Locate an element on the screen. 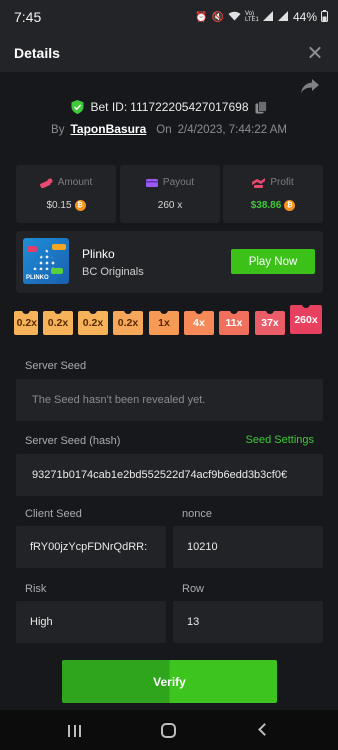  risk-field: High is located at coordinates (91, 622).